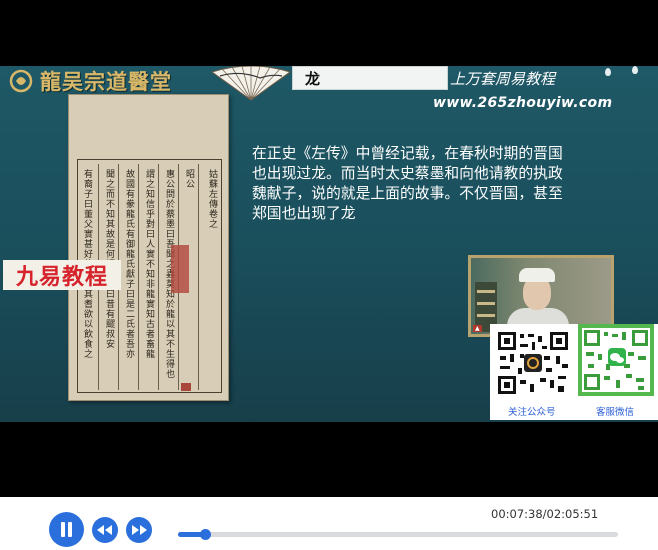 This screenshot has height=550, width=658. What do you see at coordinates (180, 269) in the screenshot?
I see `book-red-stamp` at bounding box center [180, 269].